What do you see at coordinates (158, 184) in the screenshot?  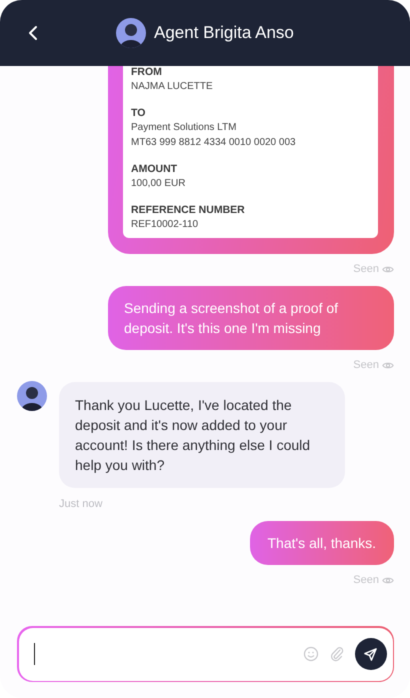 I see `field-value: 100,00 EUR` at bounding box center [158, 184].